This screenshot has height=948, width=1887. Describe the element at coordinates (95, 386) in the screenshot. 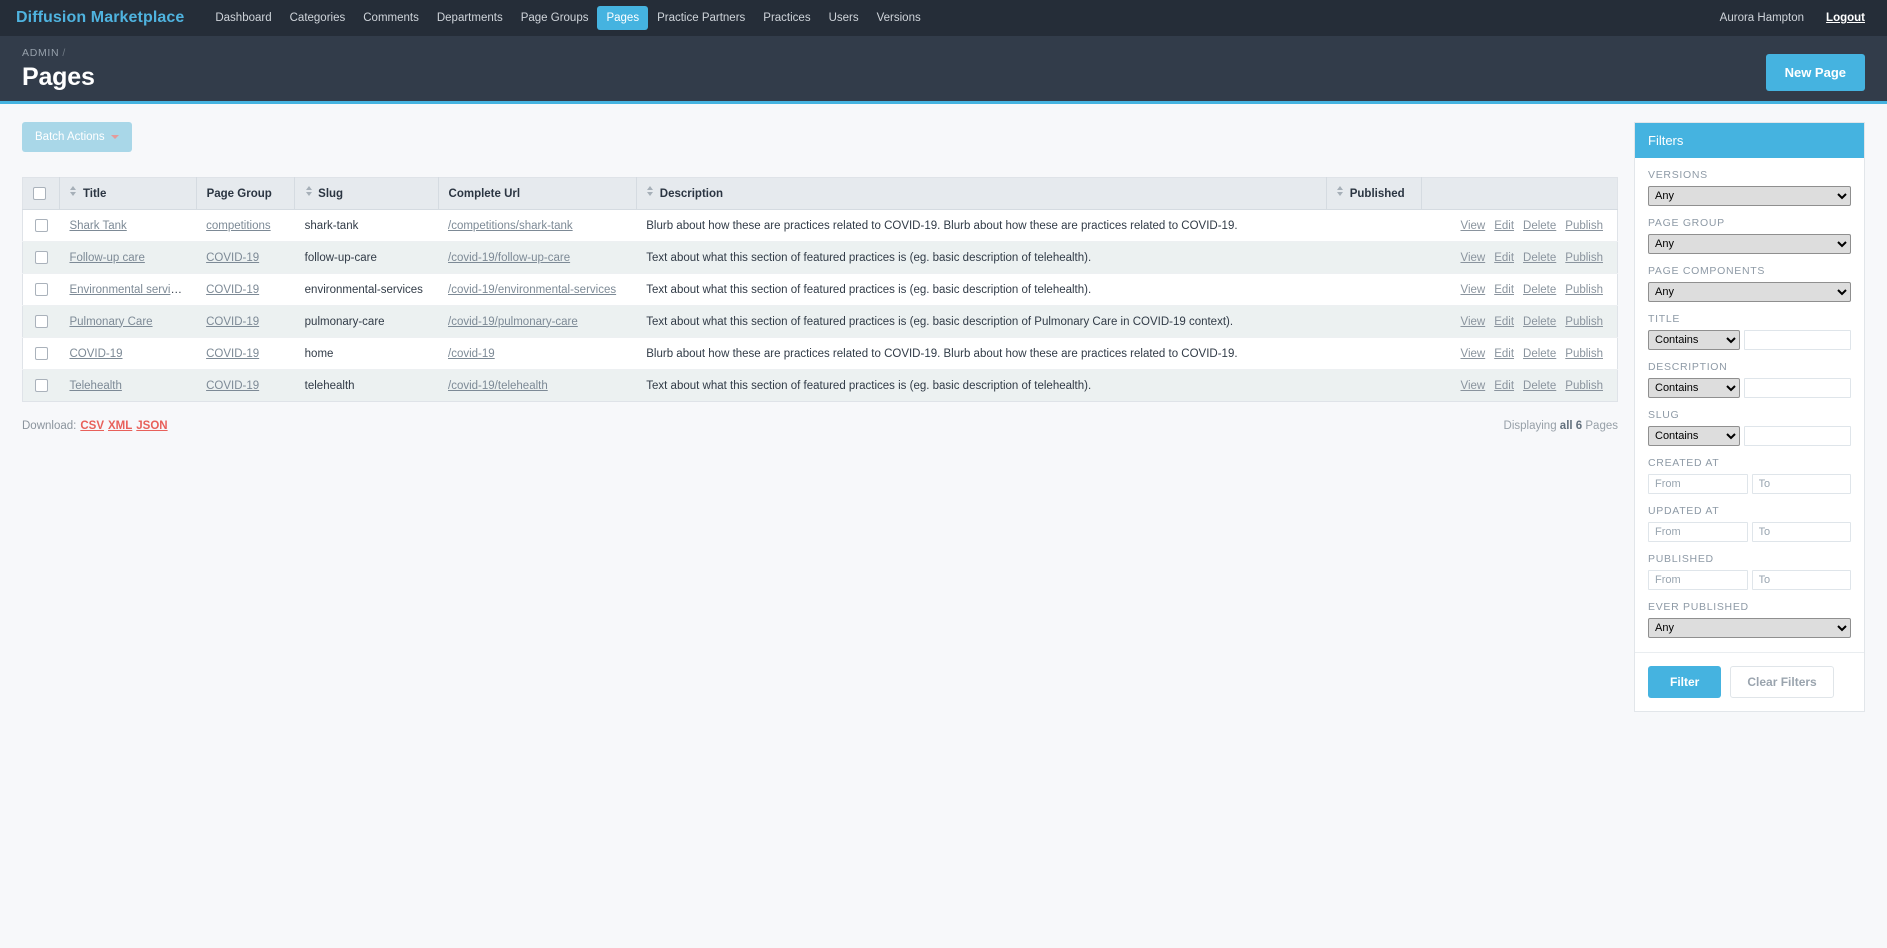

I see `row-title-link: Telehealth` at that location.